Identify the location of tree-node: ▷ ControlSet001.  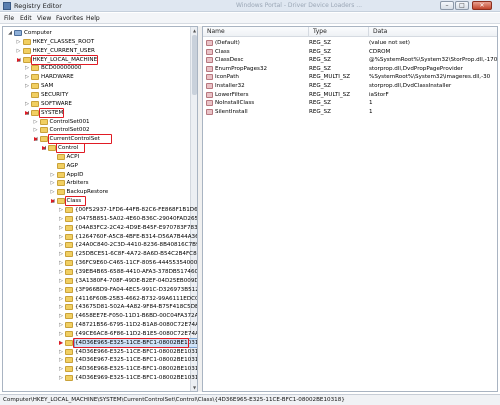
(97, 122).